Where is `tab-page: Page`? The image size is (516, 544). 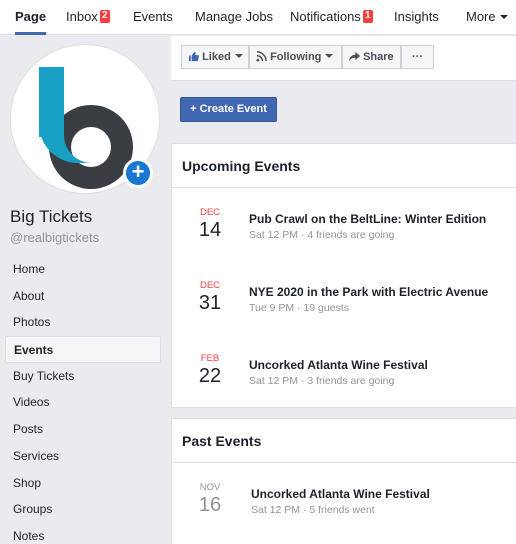
tab-page: Page is located at coordinates (31, 17).